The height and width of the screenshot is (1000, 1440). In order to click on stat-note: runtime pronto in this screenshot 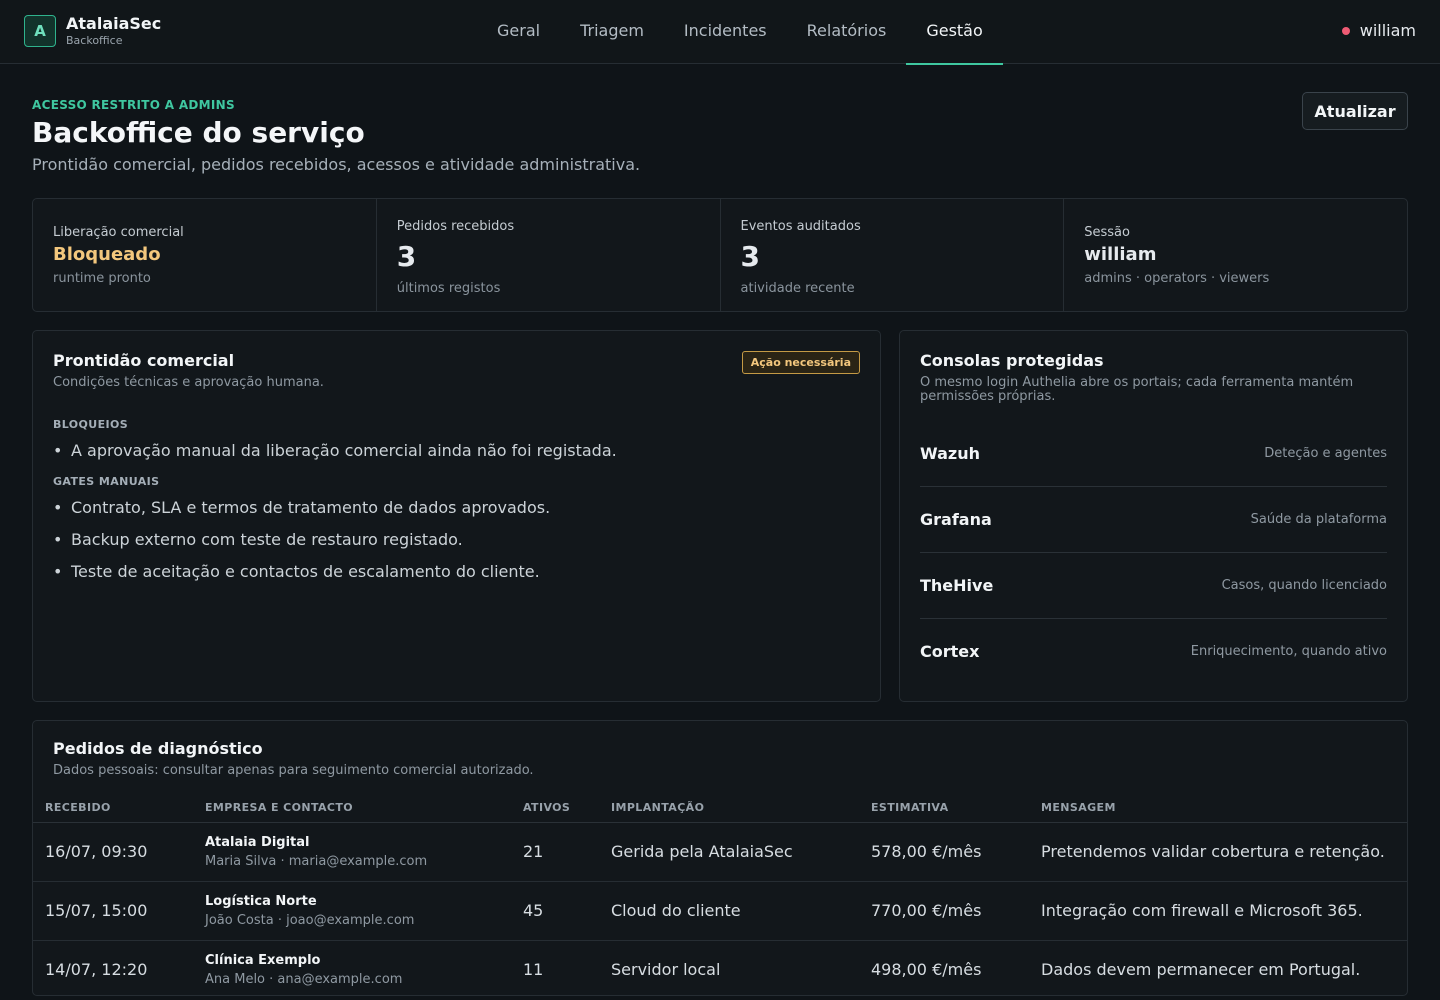, I will do `click(102, 278)`.